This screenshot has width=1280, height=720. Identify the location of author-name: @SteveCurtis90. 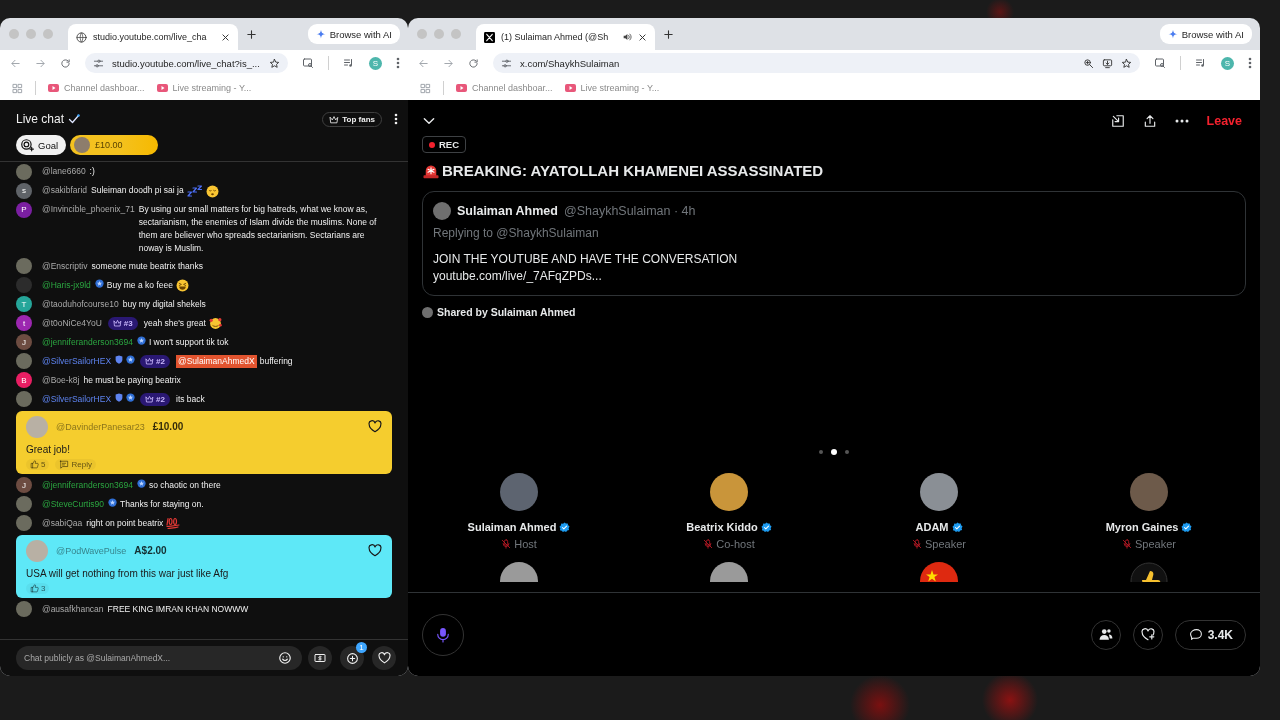
(73, 504).